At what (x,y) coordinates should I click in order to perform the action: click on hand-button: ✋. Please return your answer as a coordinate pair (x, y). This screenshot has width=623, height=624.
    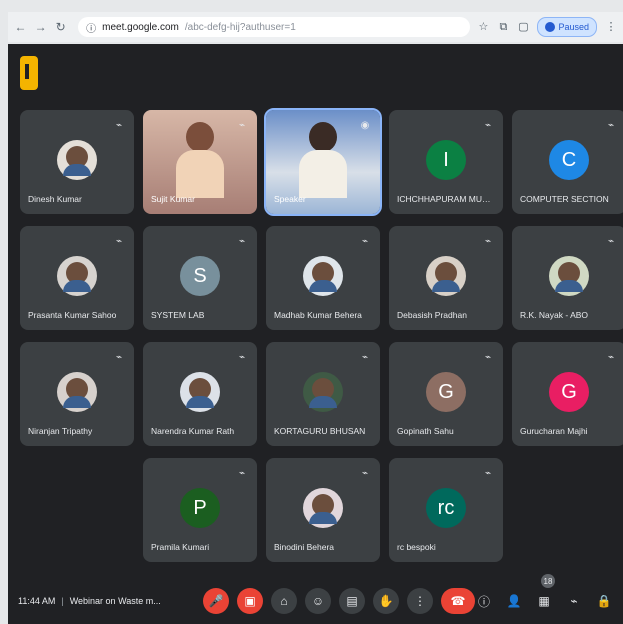
    Looking at the image, I should click on (386, 601).